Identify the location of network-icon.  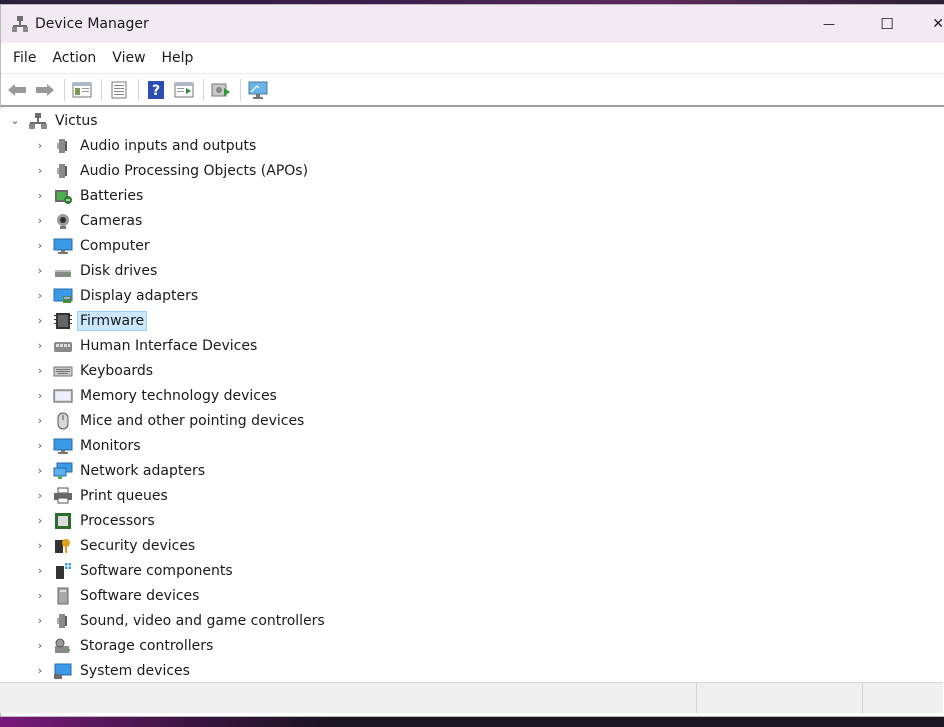
(63, 471).